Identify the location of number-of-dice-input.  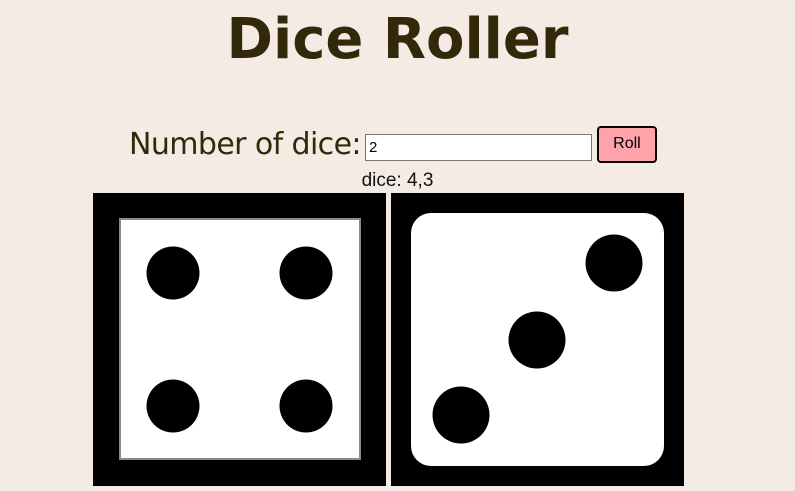
(478, 147).